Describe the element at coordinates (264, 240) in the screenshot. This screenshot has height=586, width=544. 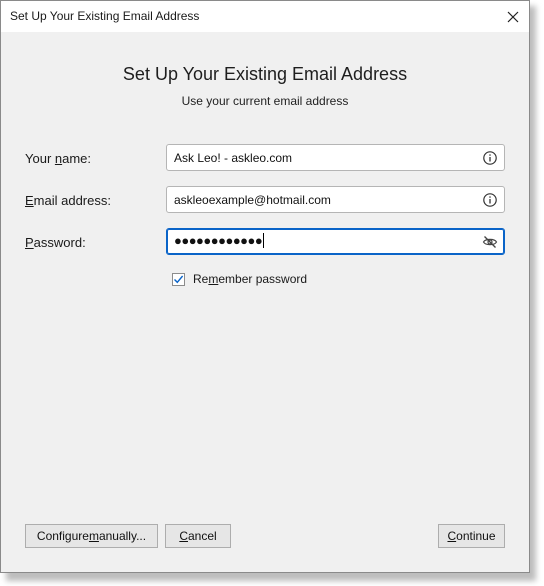
I see `text-caret` at that location.